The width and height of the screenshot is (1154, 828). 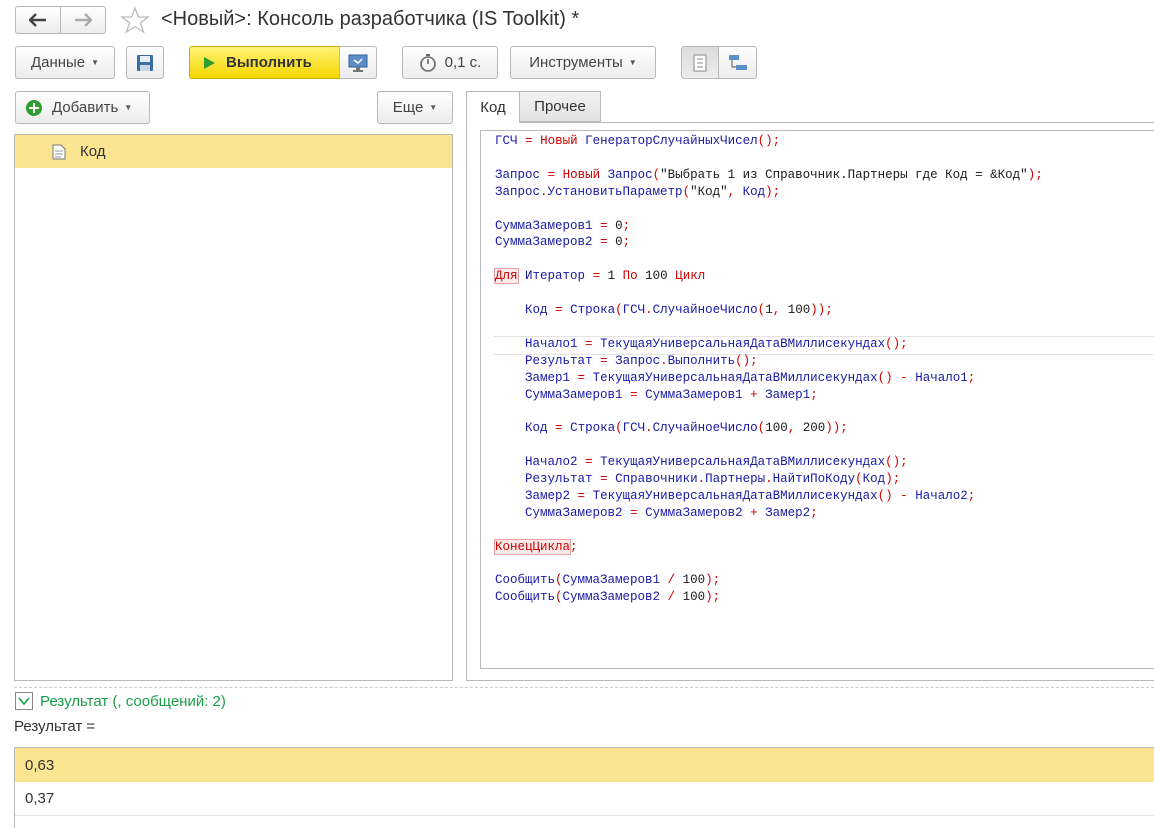 What do you see at coordinates (58, 62) in the screenshot?
I see `data-menu-label: Данные` at bounding box center [58, 62].